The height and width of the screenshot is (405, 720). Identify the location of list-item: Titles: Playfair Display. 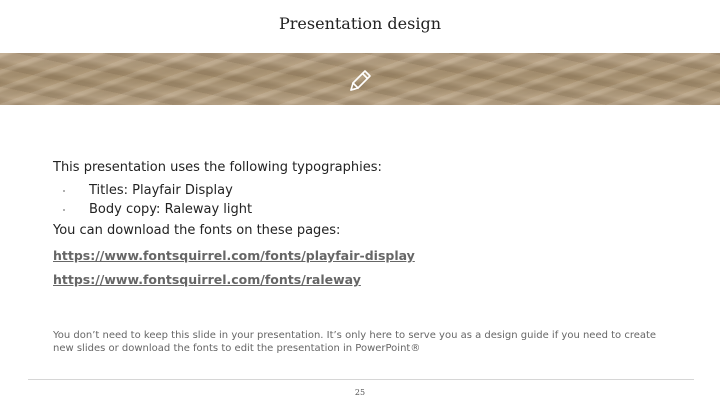
(363, 190).